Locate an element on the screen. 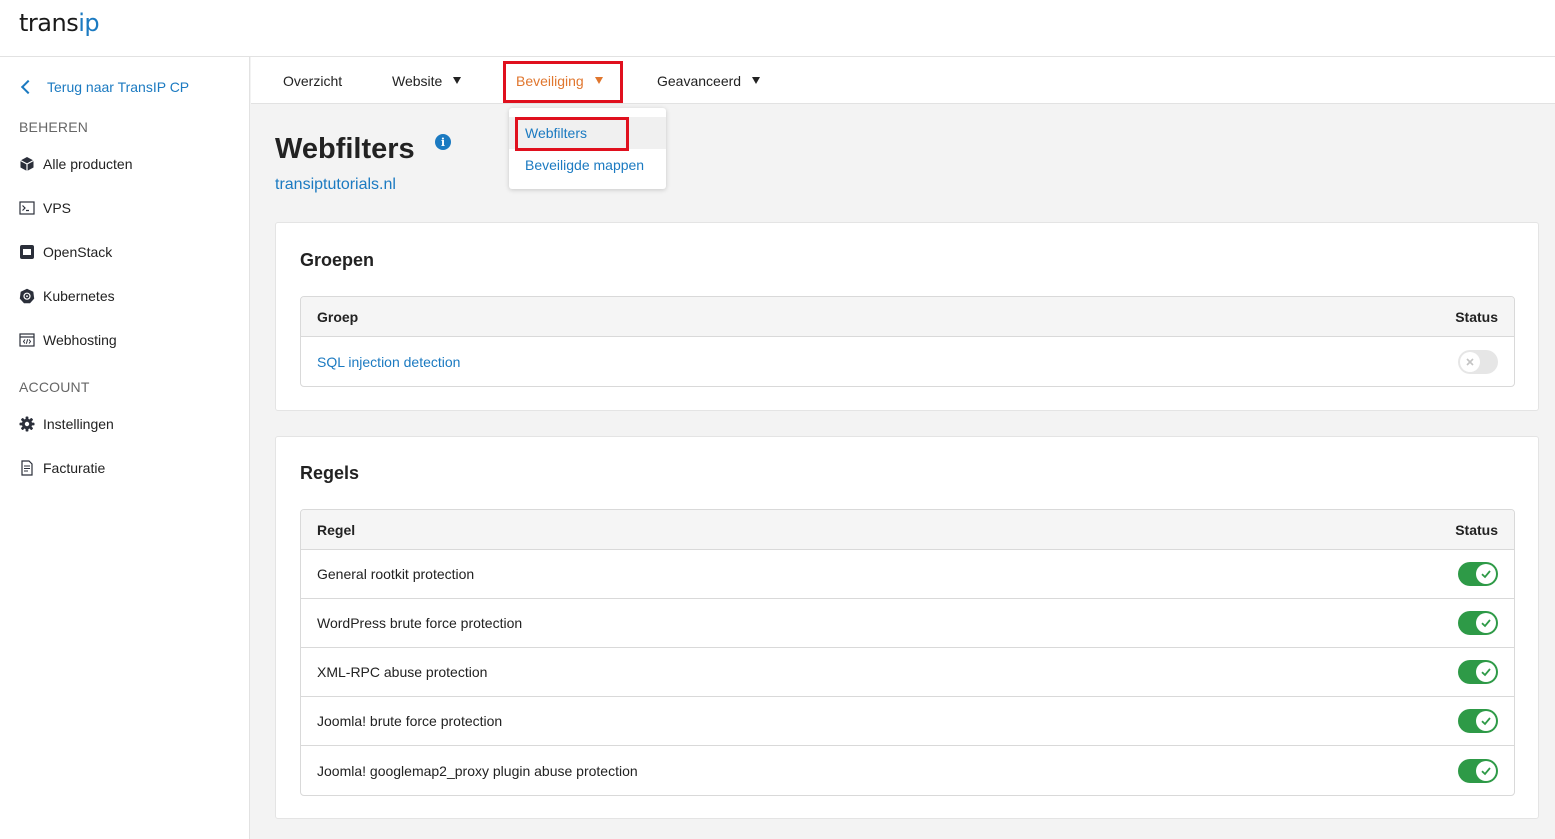 The height and width of the screenshot is (839, 1555). tab-overzicht: Overzicht is located at coordinates (312, 80).